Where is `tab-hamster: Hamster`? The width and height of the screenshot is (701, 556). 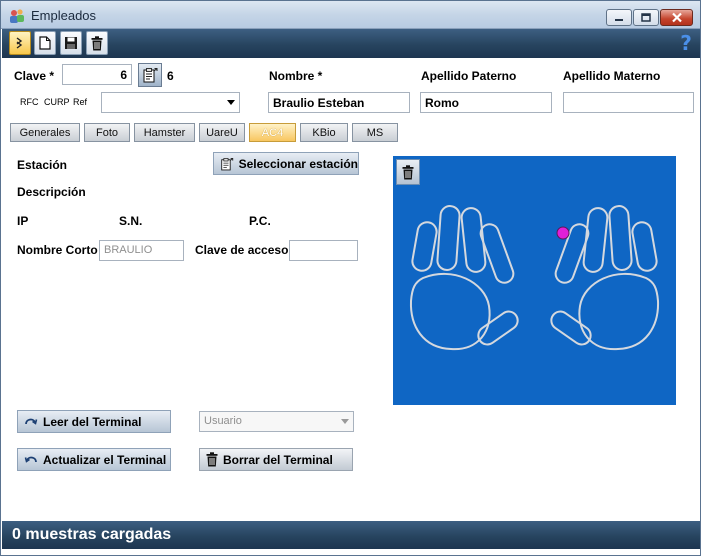 tab-hamster: Hamster is located at coordinates (164, 132).